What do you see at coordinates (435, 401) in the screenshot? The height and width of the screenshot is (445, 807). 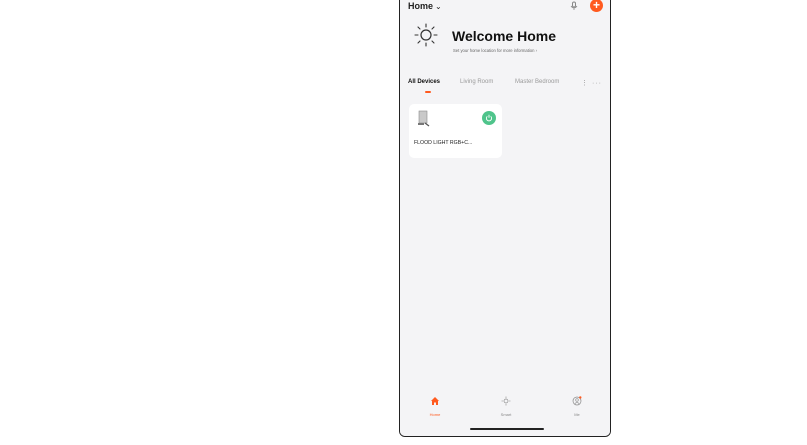 I see `home-icon` at bounding box center [435, 401].